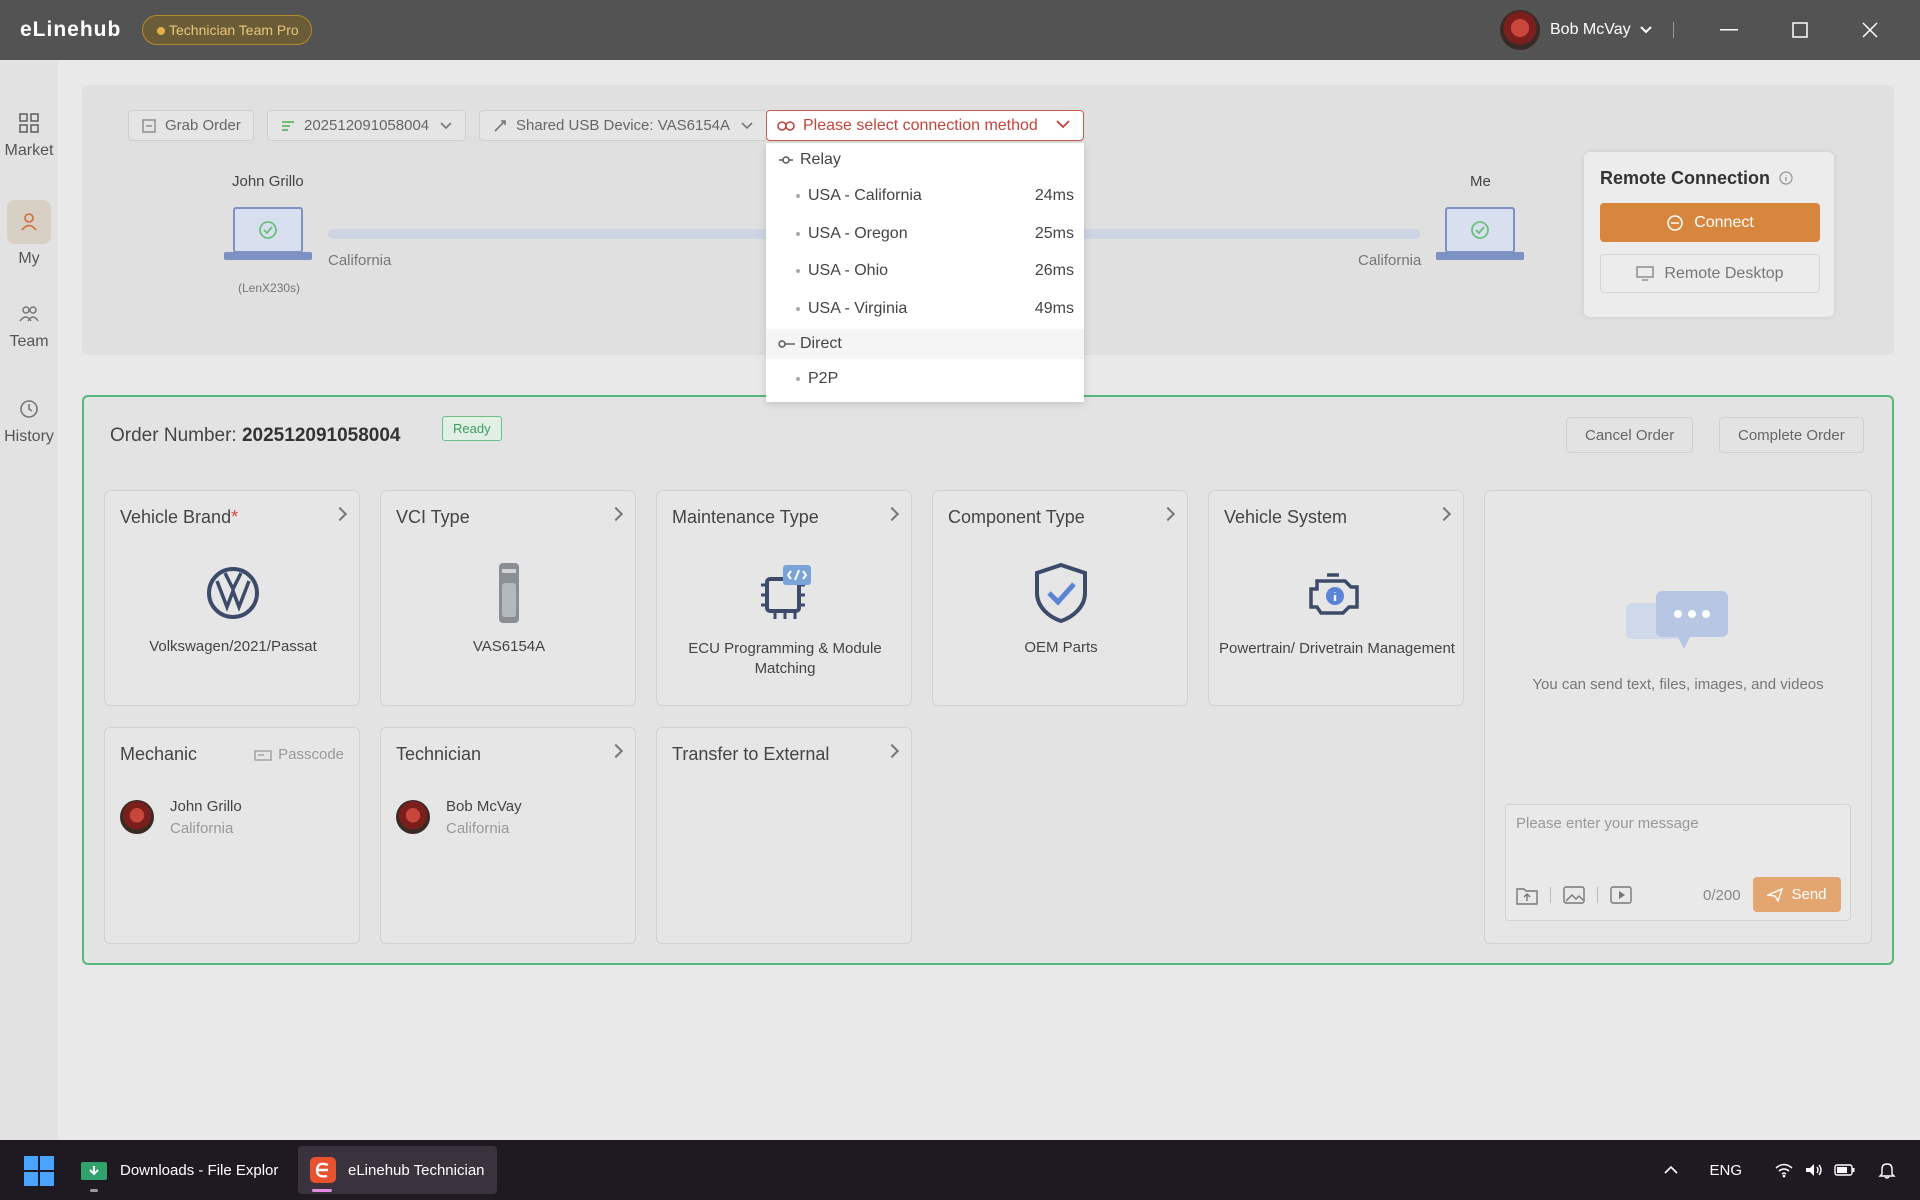 The width and height of the screenshot is (1920, 1200). I want to click on complete-order-button: Complete Order, so click(1791, 435).